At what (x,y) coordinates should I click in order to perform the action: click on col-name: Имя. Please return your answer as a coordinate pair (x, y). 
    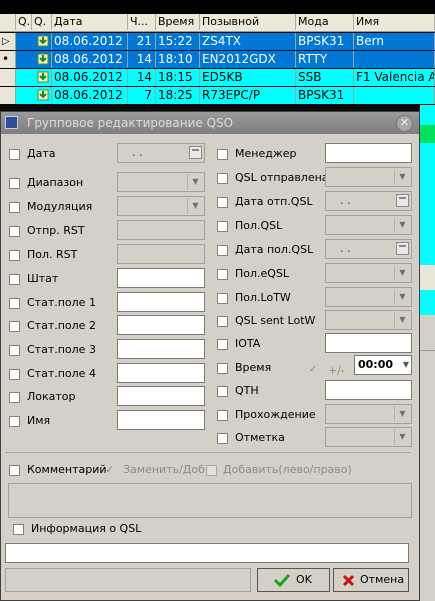
    Looking at the image, I should click on (394, 22).